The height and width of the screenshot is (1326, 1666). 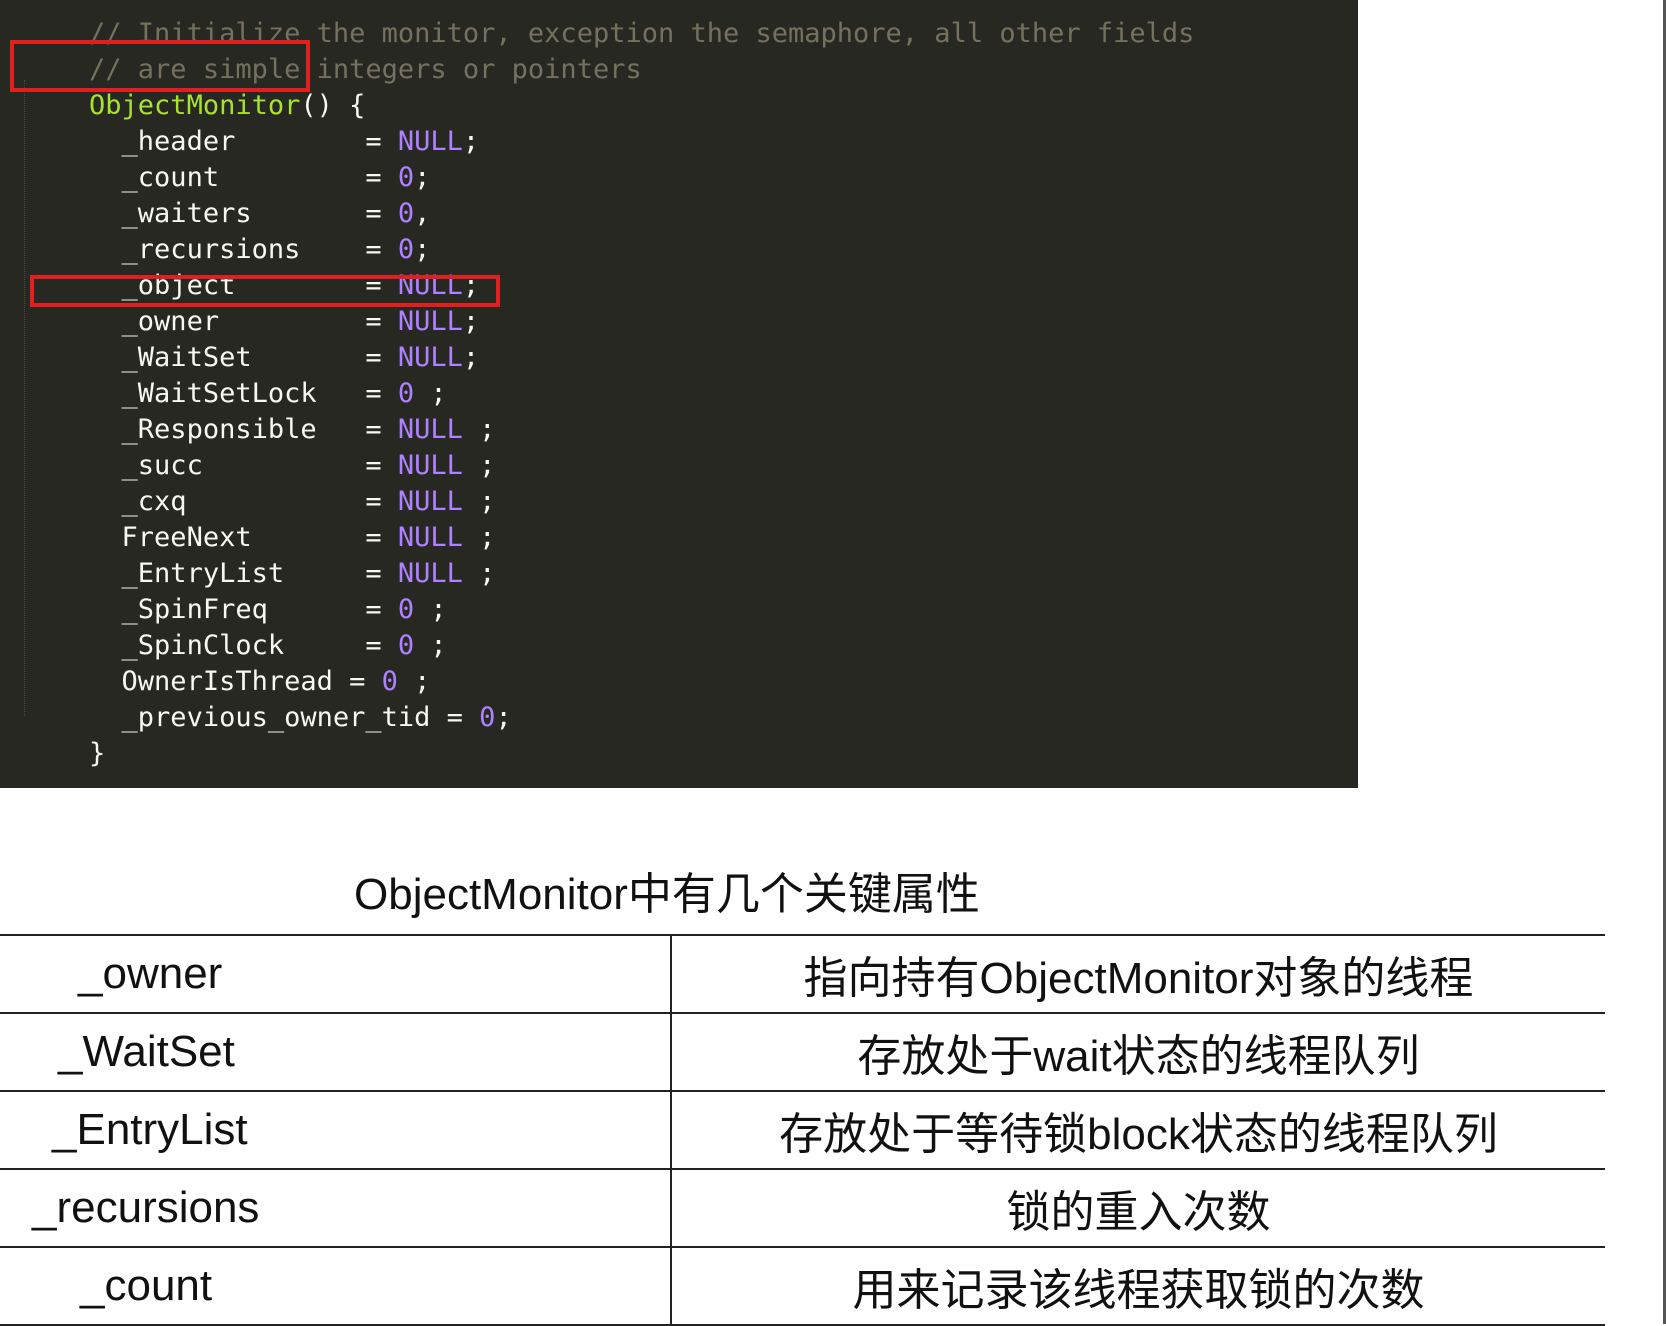 What do you see at coordinates (248, 410) in the screenshot?
I see `code-line: _Responsible = NULL ;` at bounding box center [248, 410].